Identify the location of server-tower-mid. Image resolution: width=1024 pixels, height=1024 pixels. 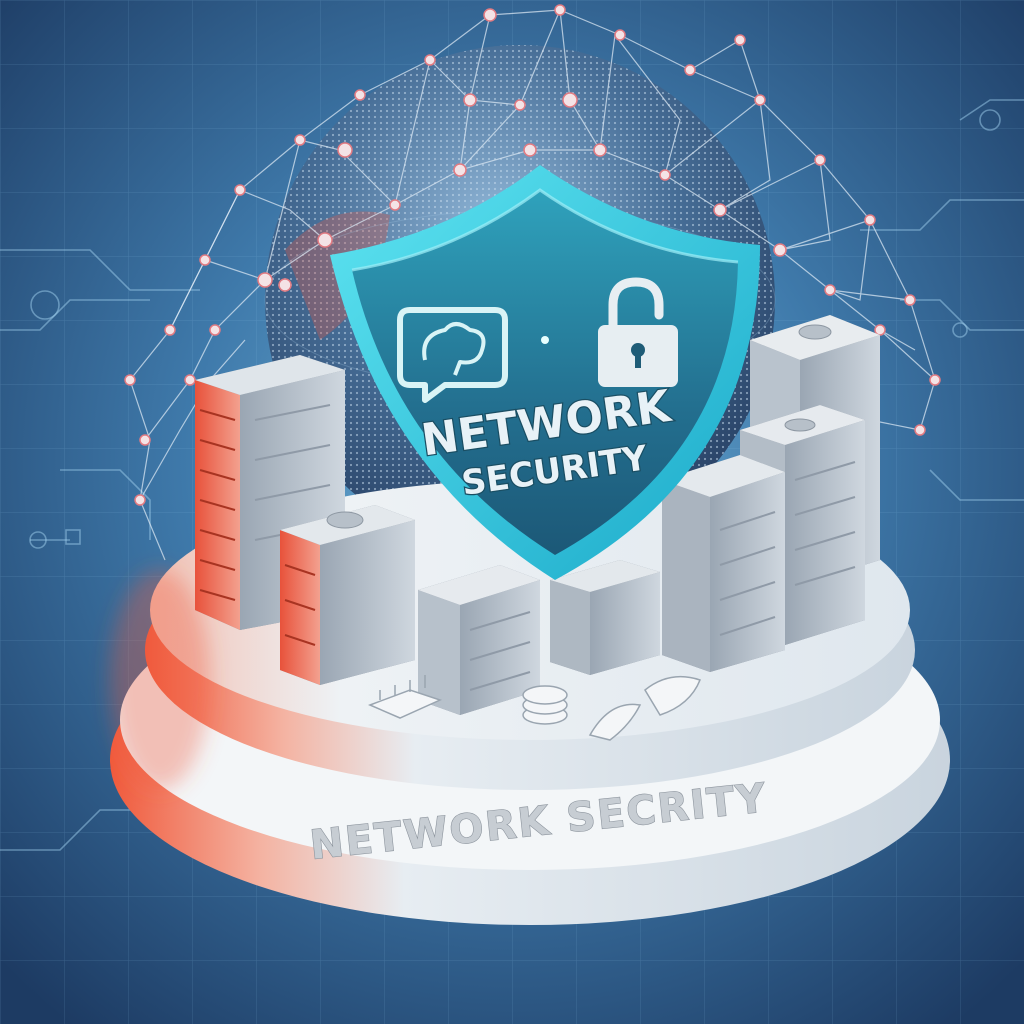
(723, 563).